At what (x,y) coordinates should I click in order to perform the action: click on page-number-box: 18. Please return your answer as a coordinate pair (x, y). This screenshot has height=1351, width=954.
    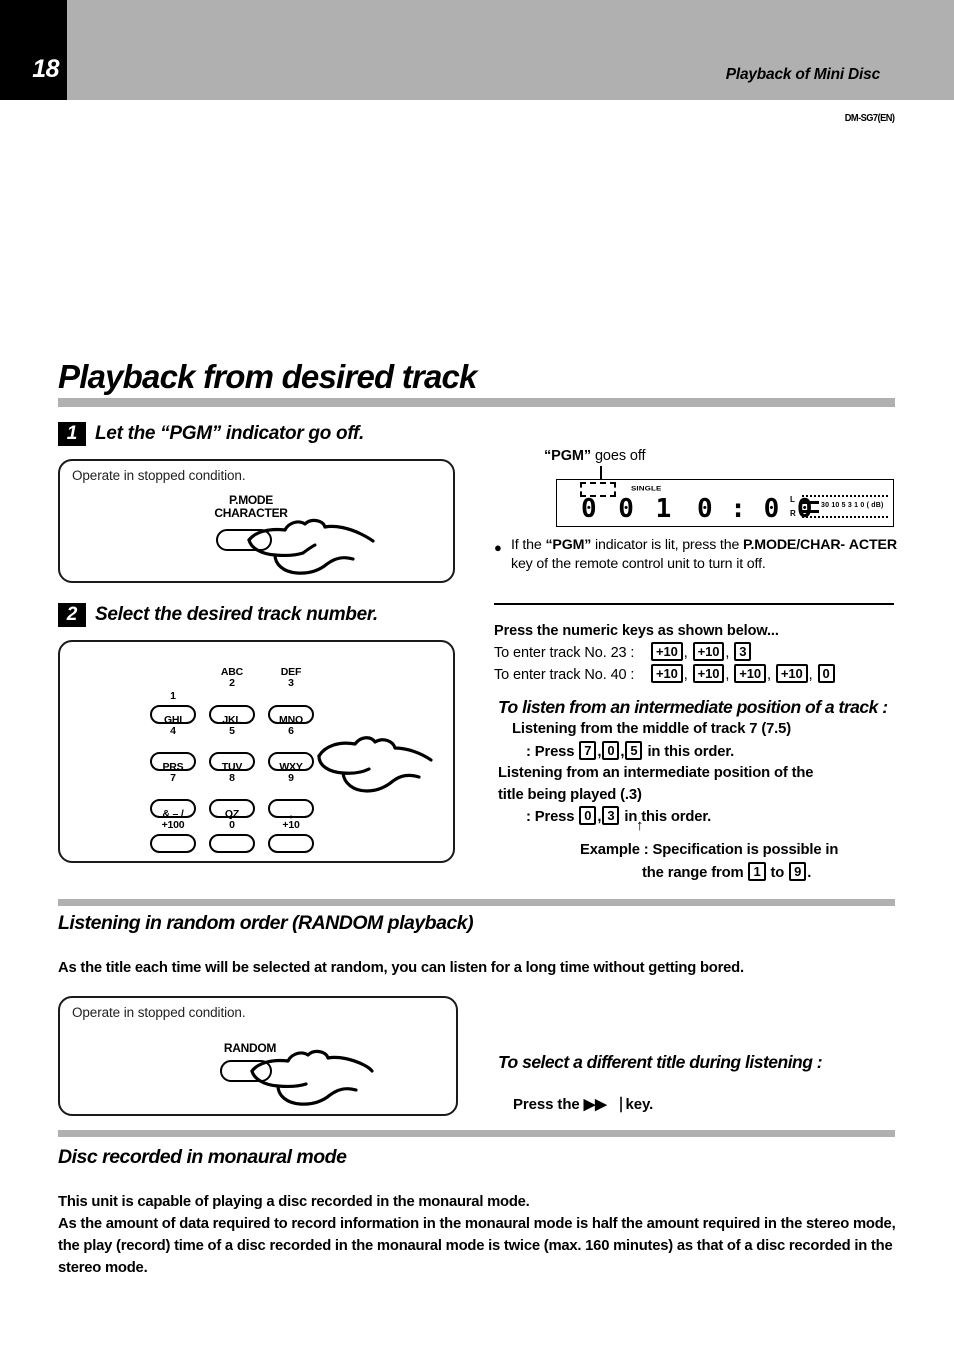
    Looking at the image, I should click on (33, 50).